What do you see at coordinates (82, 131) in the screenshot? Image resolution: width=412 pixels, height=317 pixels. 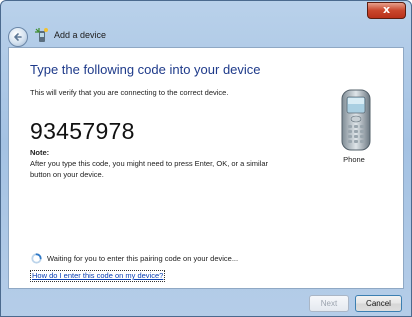 I see `pairing-code: 93457978` at bounding box center [82, 131].